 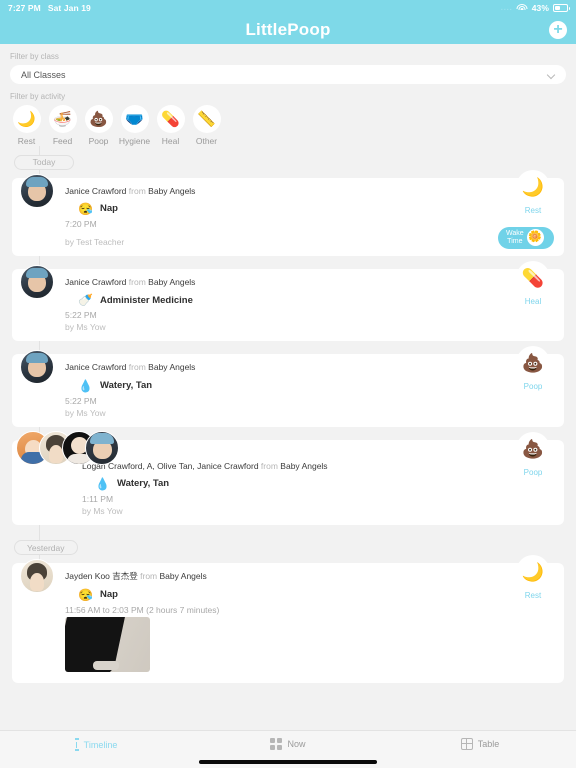 What do you see at coordinates (318, 484) in the screenshot?
I see `card-activity-row: 💧 Watery, Tan` at bounding box center [318, 484].